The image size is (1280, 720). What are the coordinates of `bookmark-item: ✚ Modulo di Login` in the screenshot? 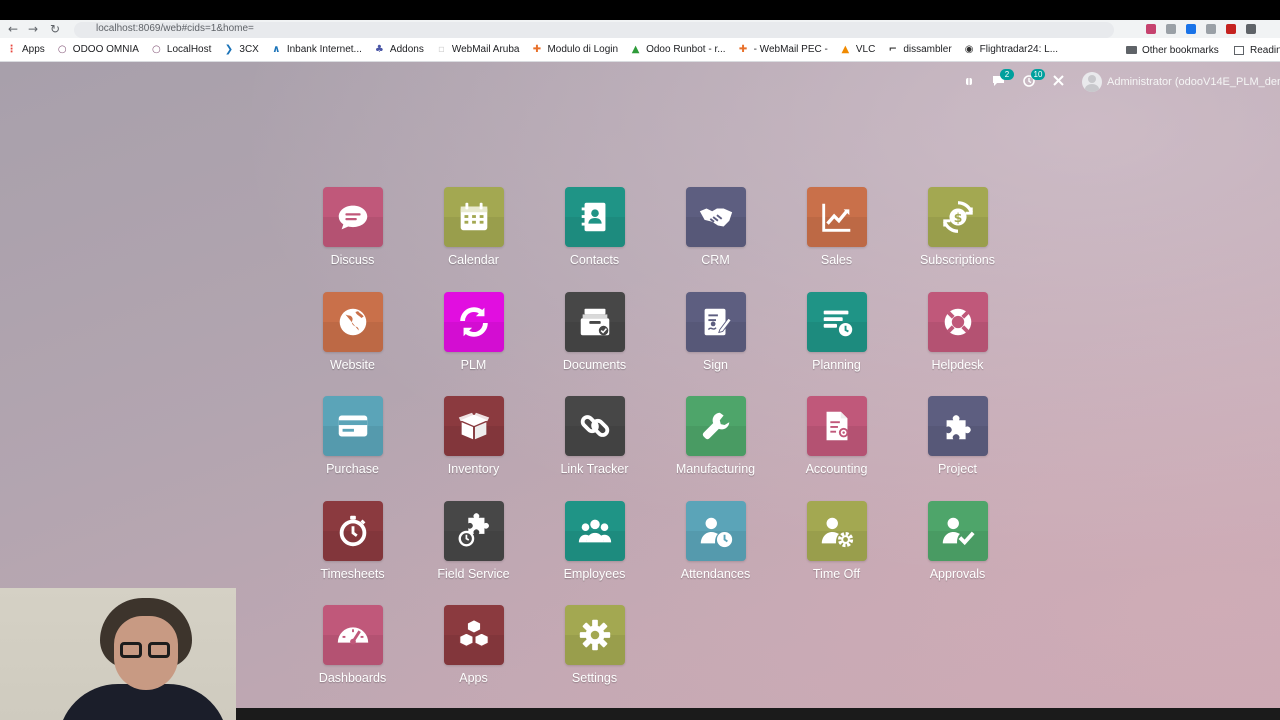 It's located at (574, 50).